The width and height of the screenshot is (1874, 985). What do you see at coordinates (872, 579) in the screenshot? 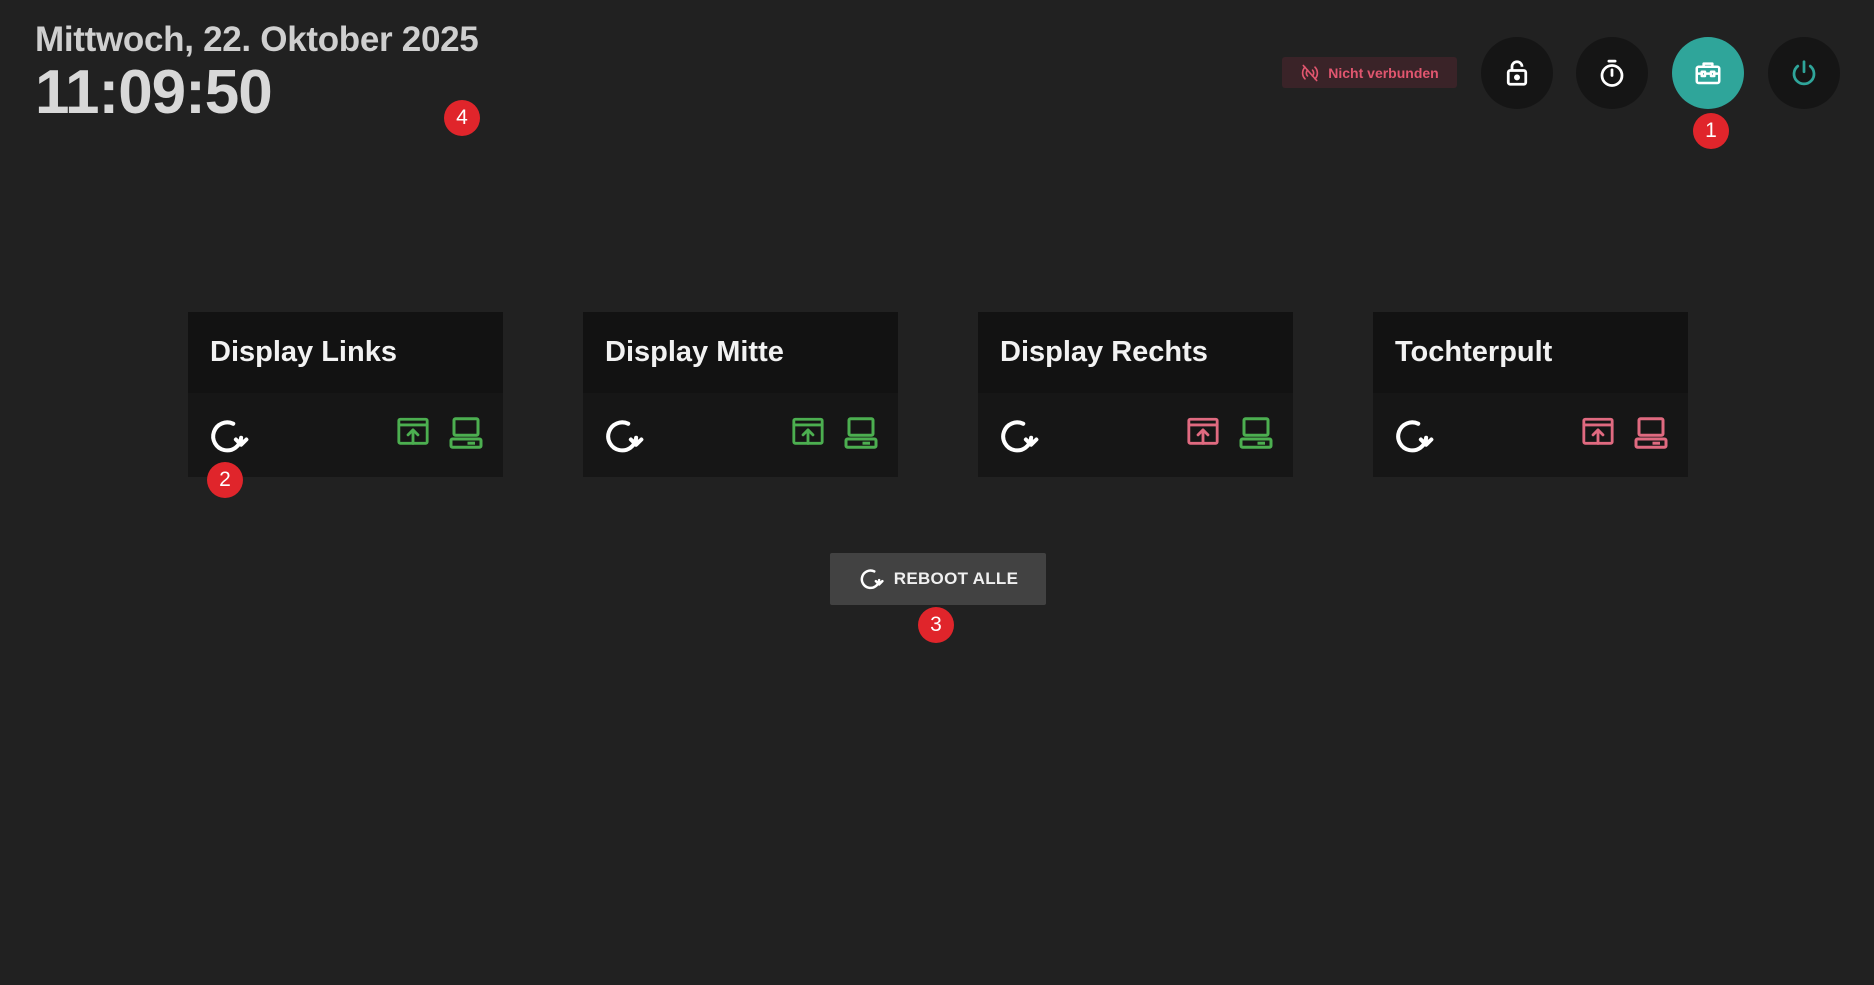
I see `refresh-icon` at bounding box center [872, 579].